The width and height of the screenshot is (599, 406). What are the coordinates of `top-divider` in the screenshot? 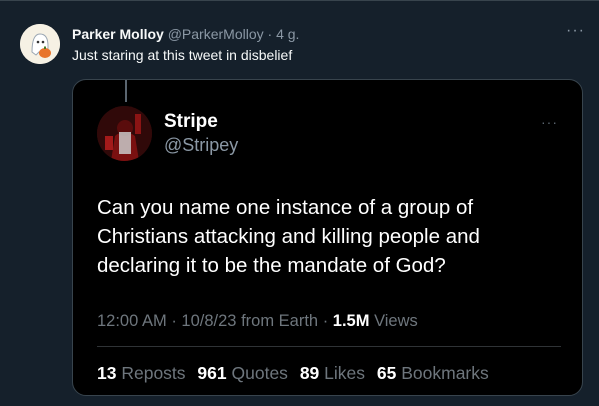 It's located at (299, 0).